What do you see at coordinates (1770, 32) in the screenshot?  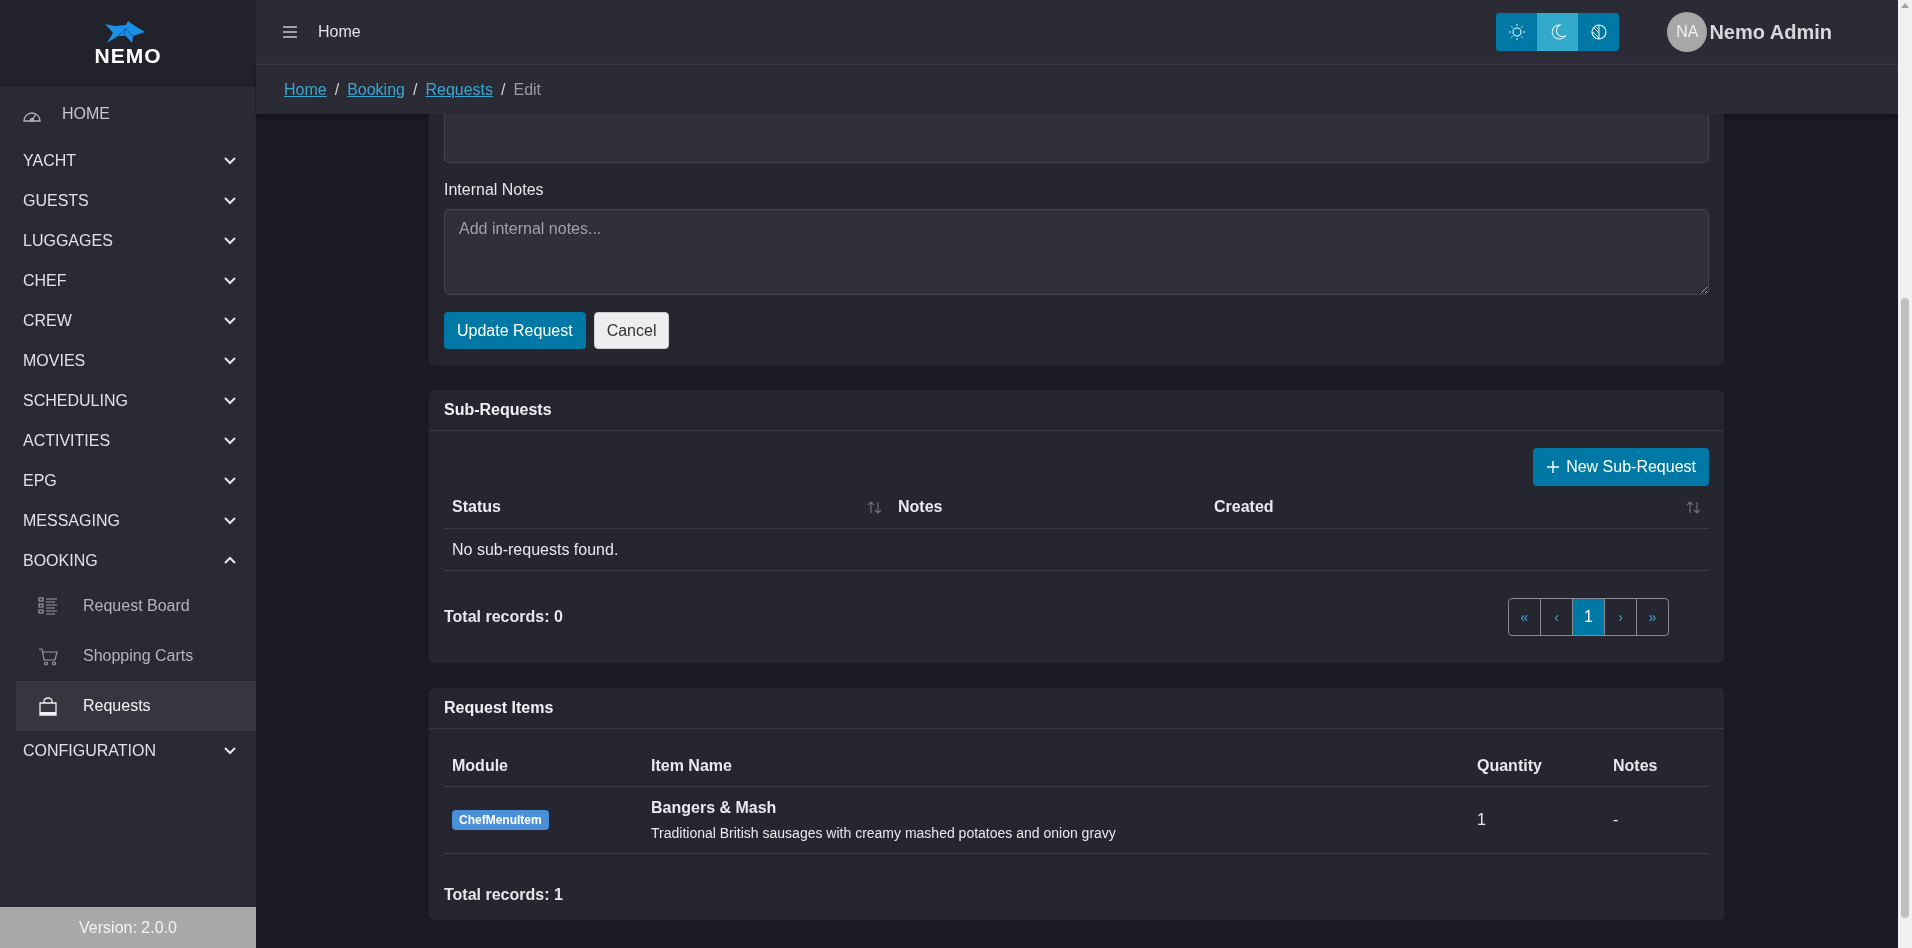 I see `user-name: Nemo Admin` at bounding box center [1770, 32].